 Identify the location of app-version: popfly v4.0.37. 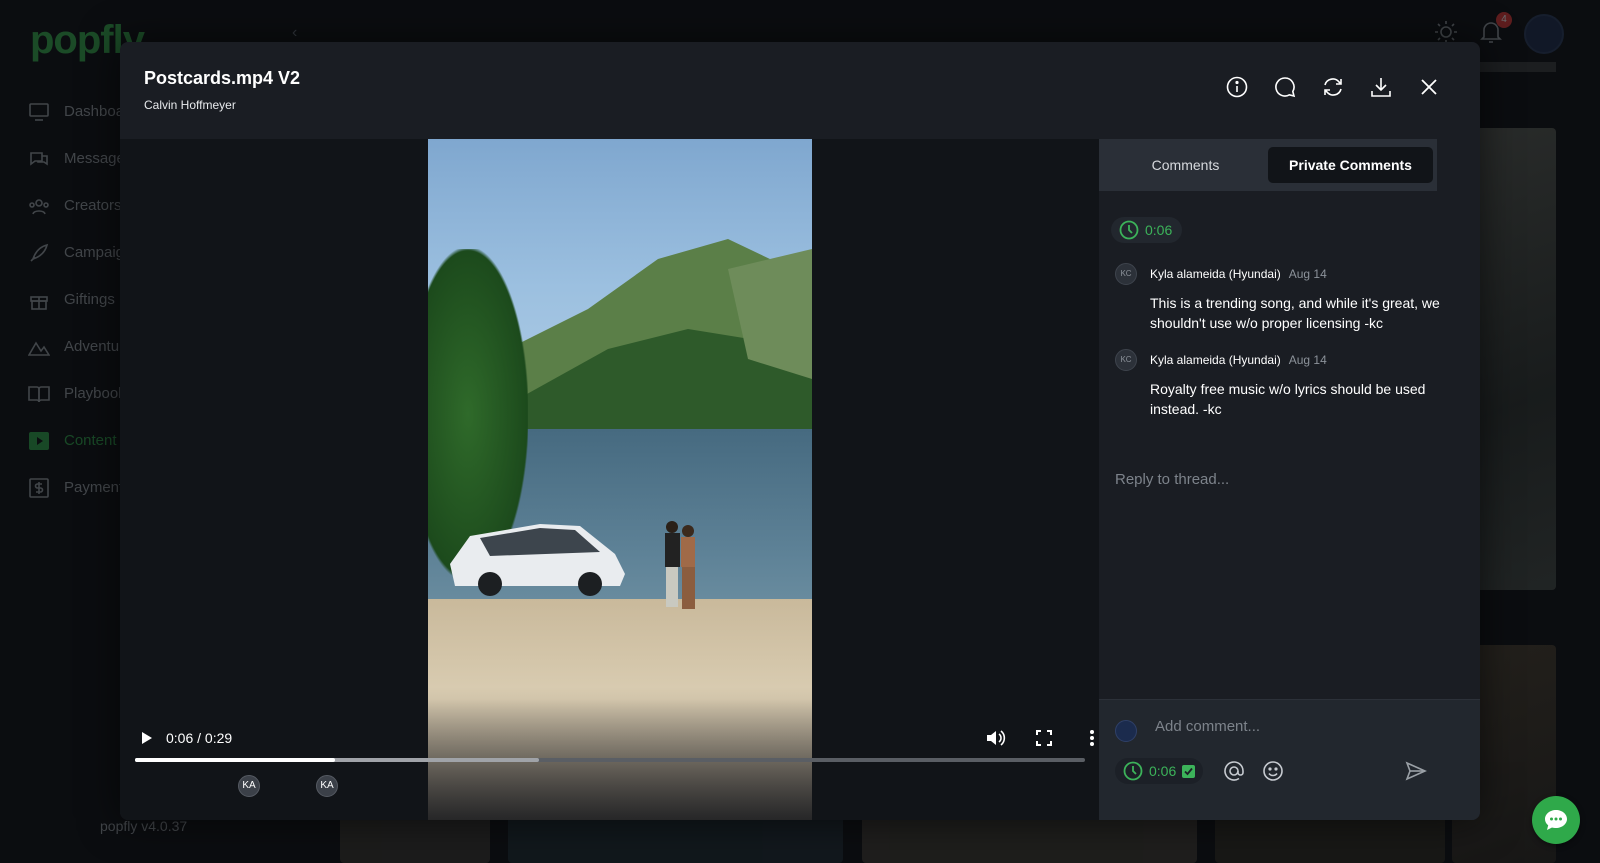
(144, 826).